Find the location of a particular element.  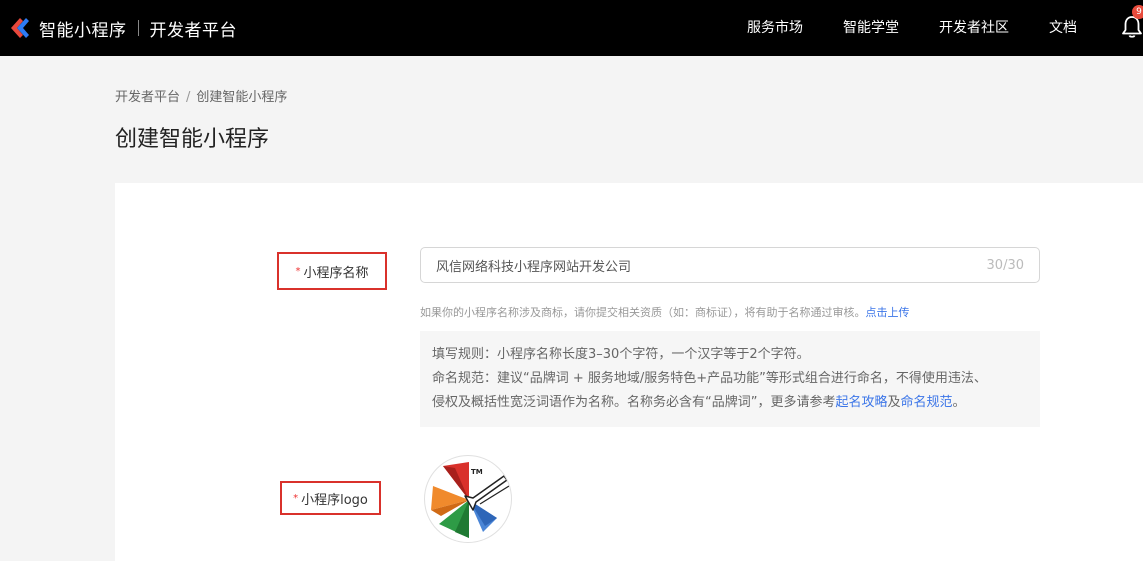

naming-guide-link: 起名攻略 is located at coordinates (861, 402).